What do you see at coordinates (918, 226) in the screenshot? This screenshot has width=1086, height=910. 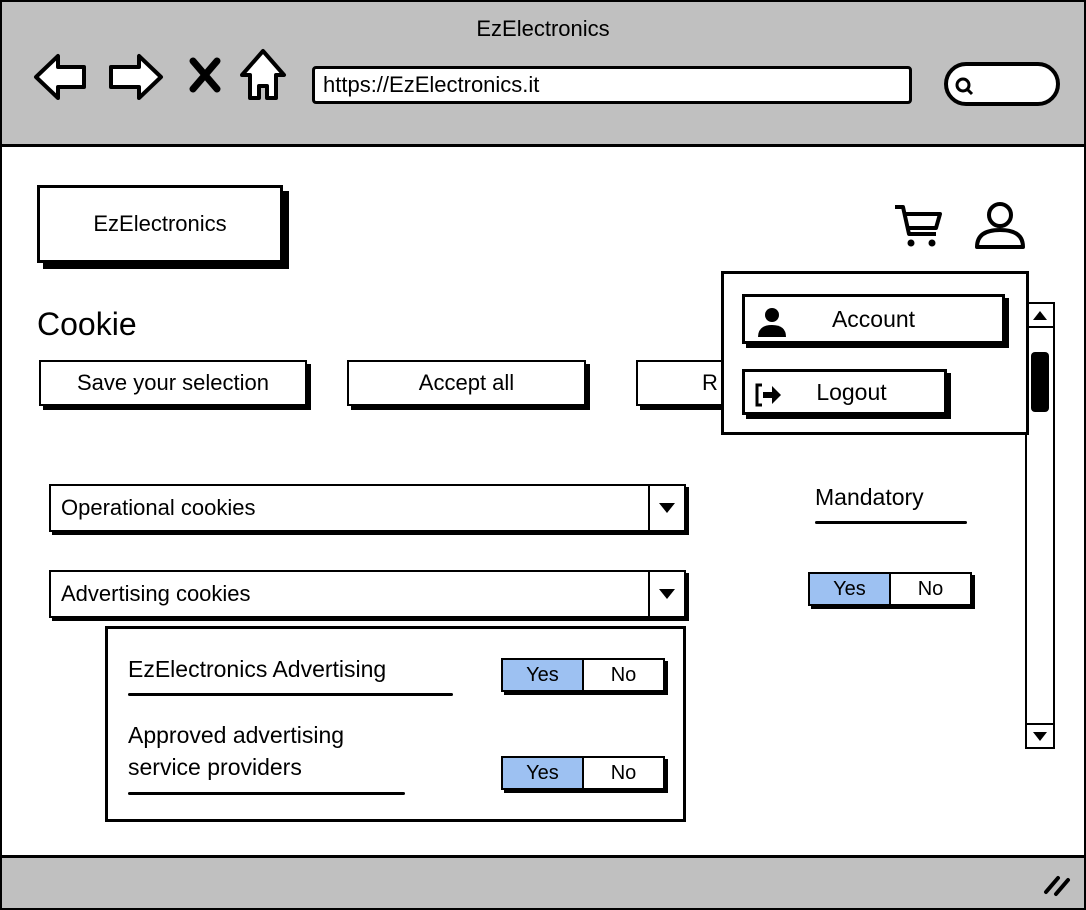 I see `cart-icon` at bounding box center [918, 226].